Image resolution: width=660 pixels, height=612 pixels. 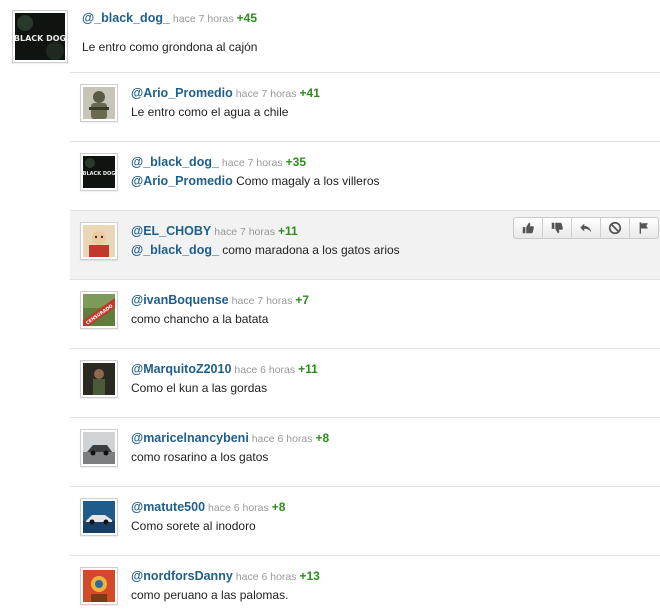 I want to click on reply-button, so click(x=586, y=228).